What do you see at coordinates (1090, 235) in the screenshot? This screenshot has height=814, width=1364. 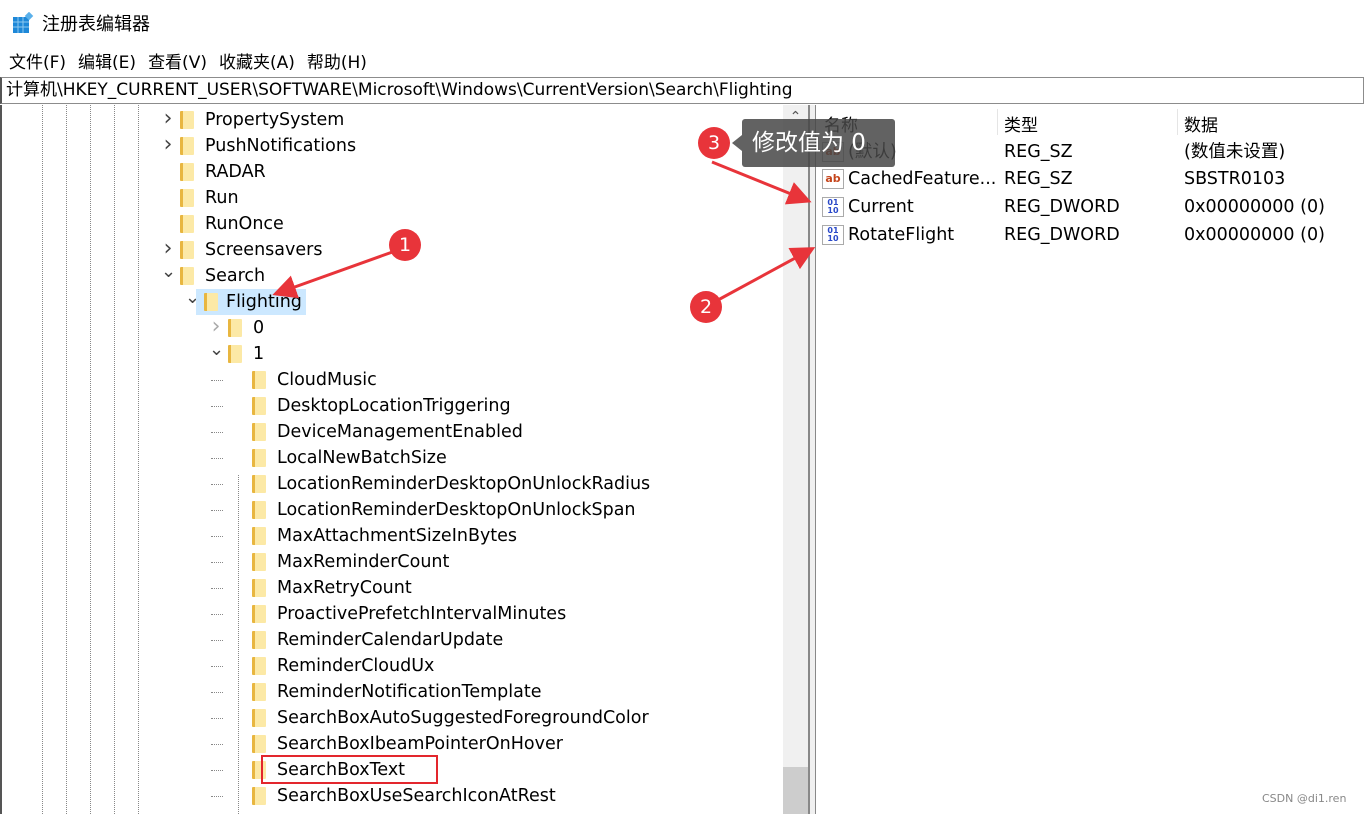 I see `value-row: 01 10 RotateFlight REG_DWORD 0x00000000 (0)` at bounding box center [1090, 235].